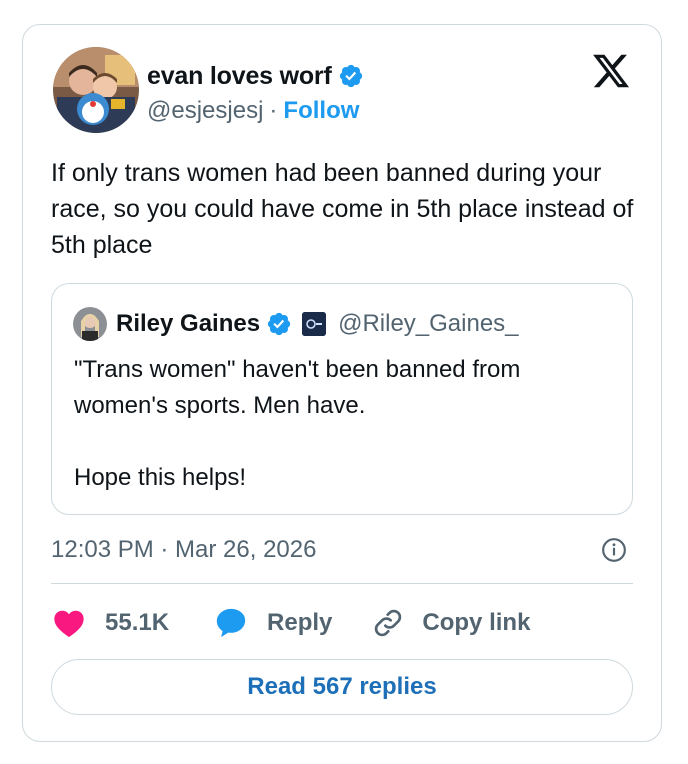  What do you see at coordinates (90, 324) in the screenshot?
I see `quoted-author-avatar` at bounding box center [90, 324].